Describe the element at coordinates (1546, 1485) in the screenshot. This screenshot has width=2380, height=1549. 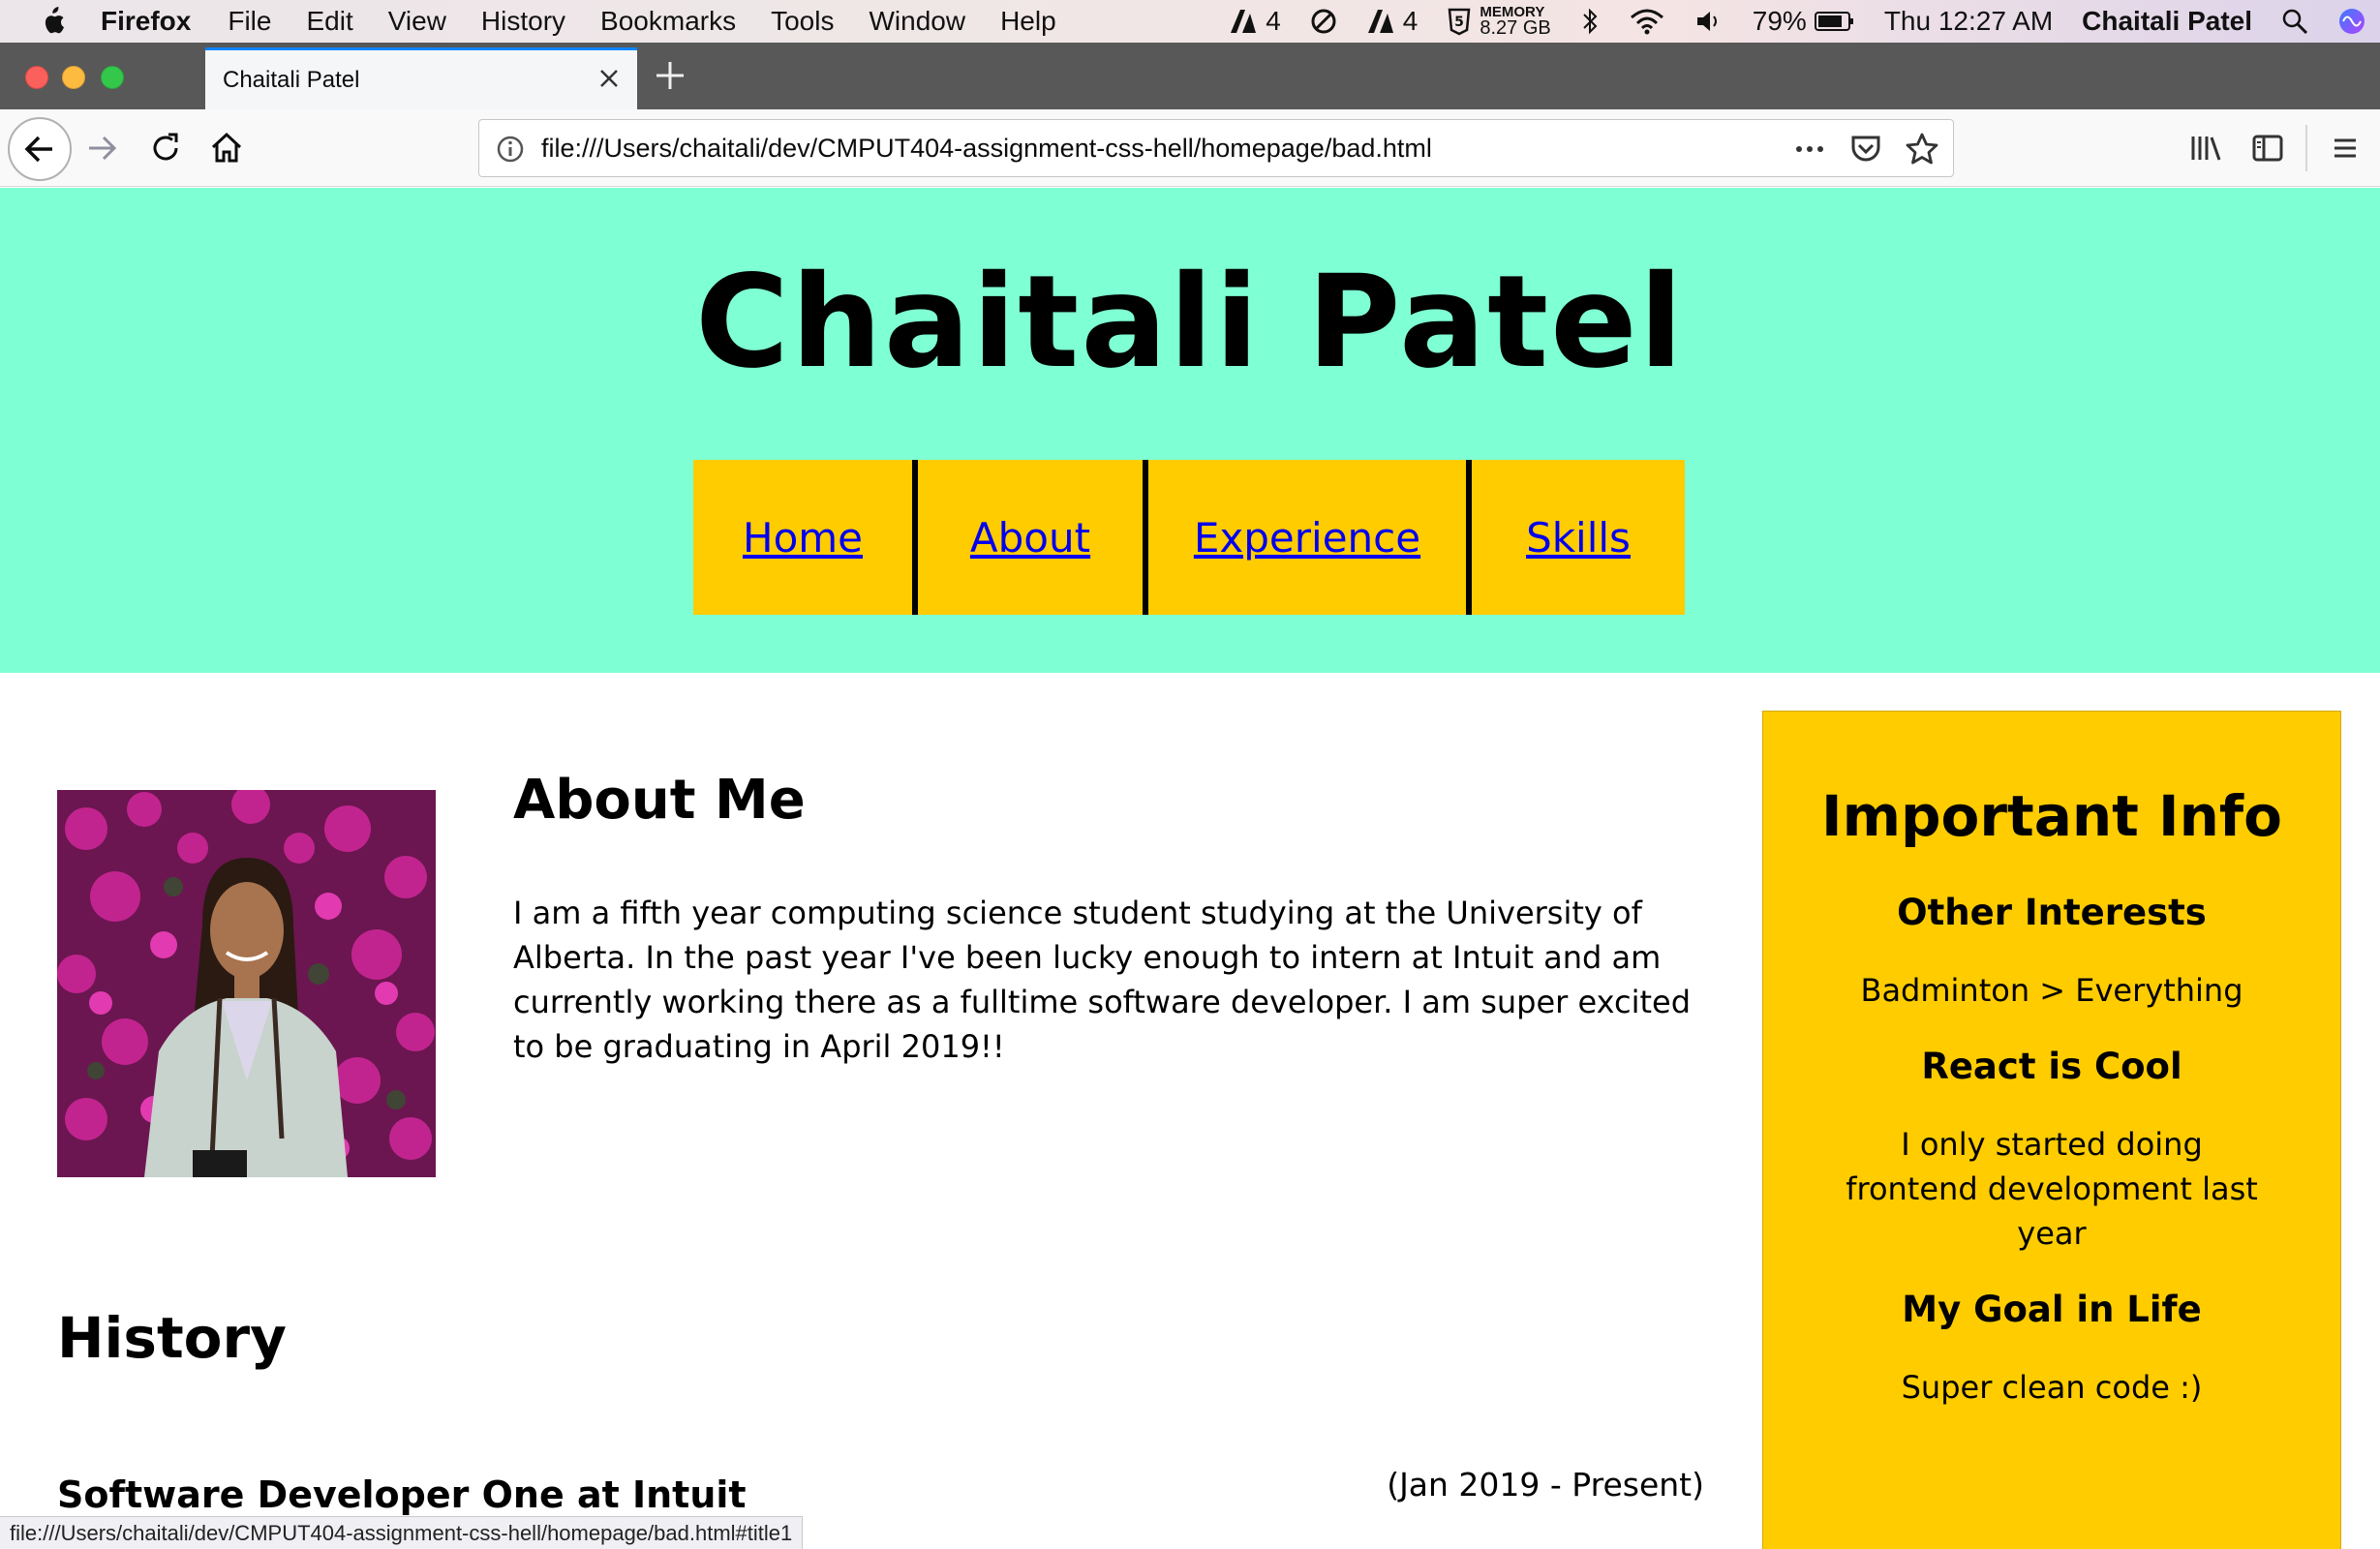
I see `job-dates: (Jan 2019 - Present)` at that location.